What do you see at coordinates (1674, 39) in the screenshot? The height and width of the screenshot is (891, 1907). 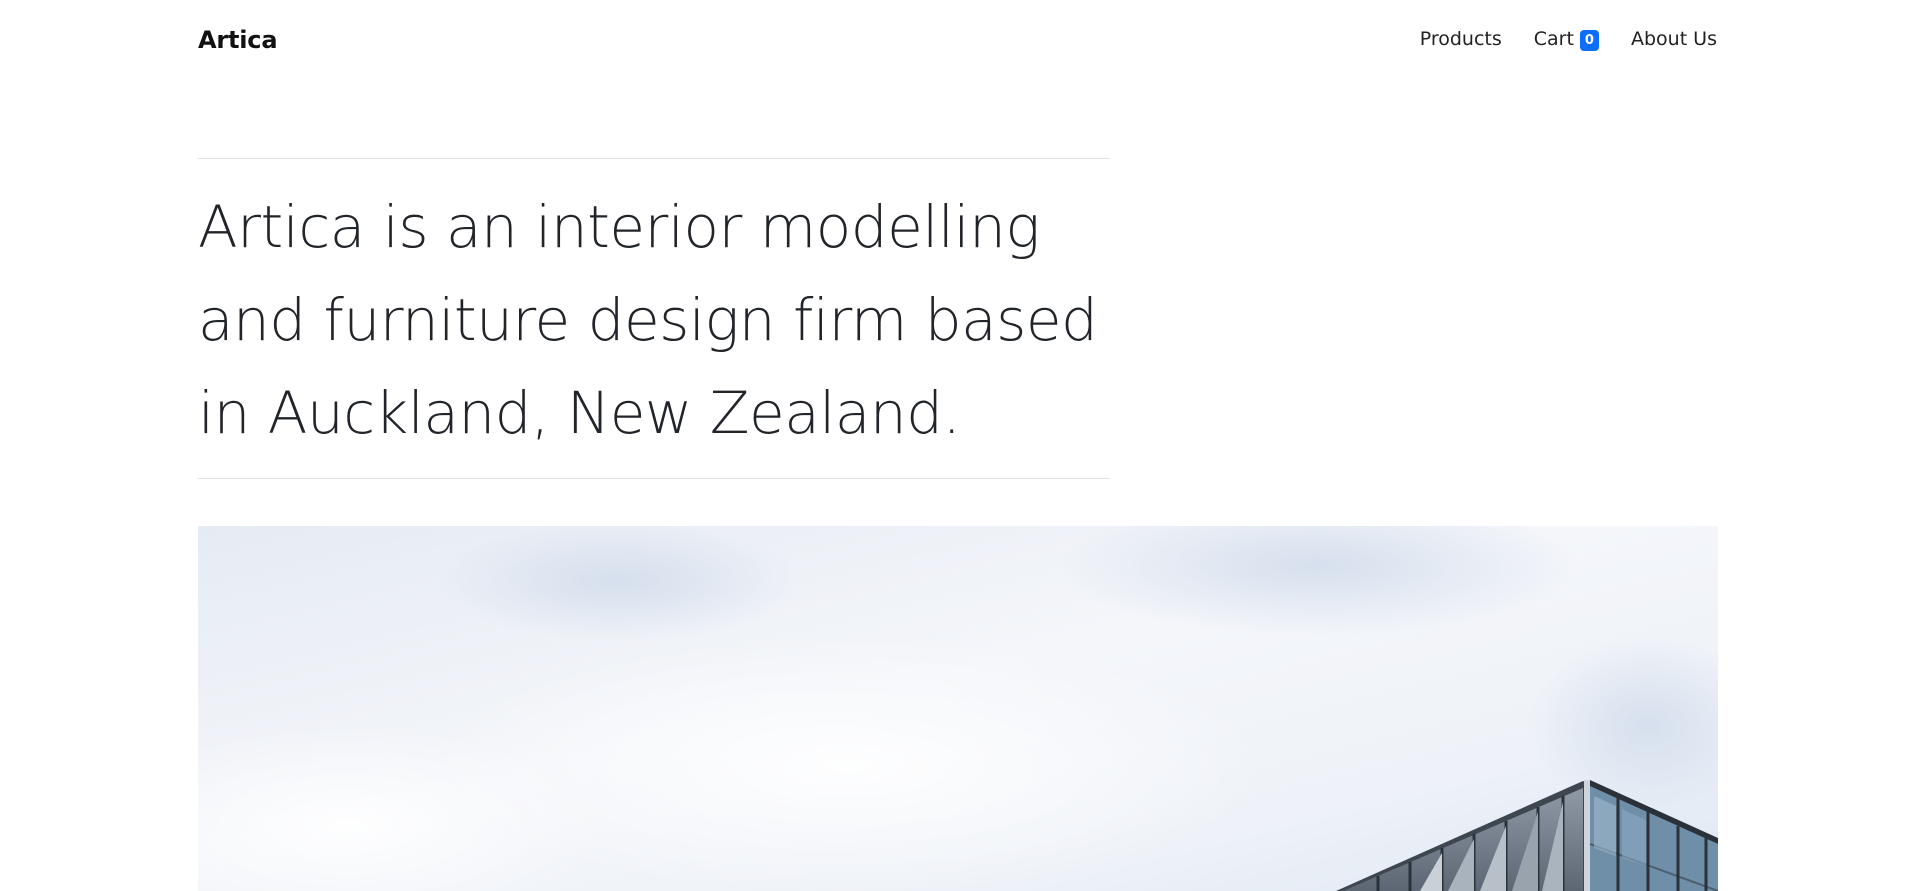 I see `nav-link-about: About Us` at bounding box center [1674, 39].